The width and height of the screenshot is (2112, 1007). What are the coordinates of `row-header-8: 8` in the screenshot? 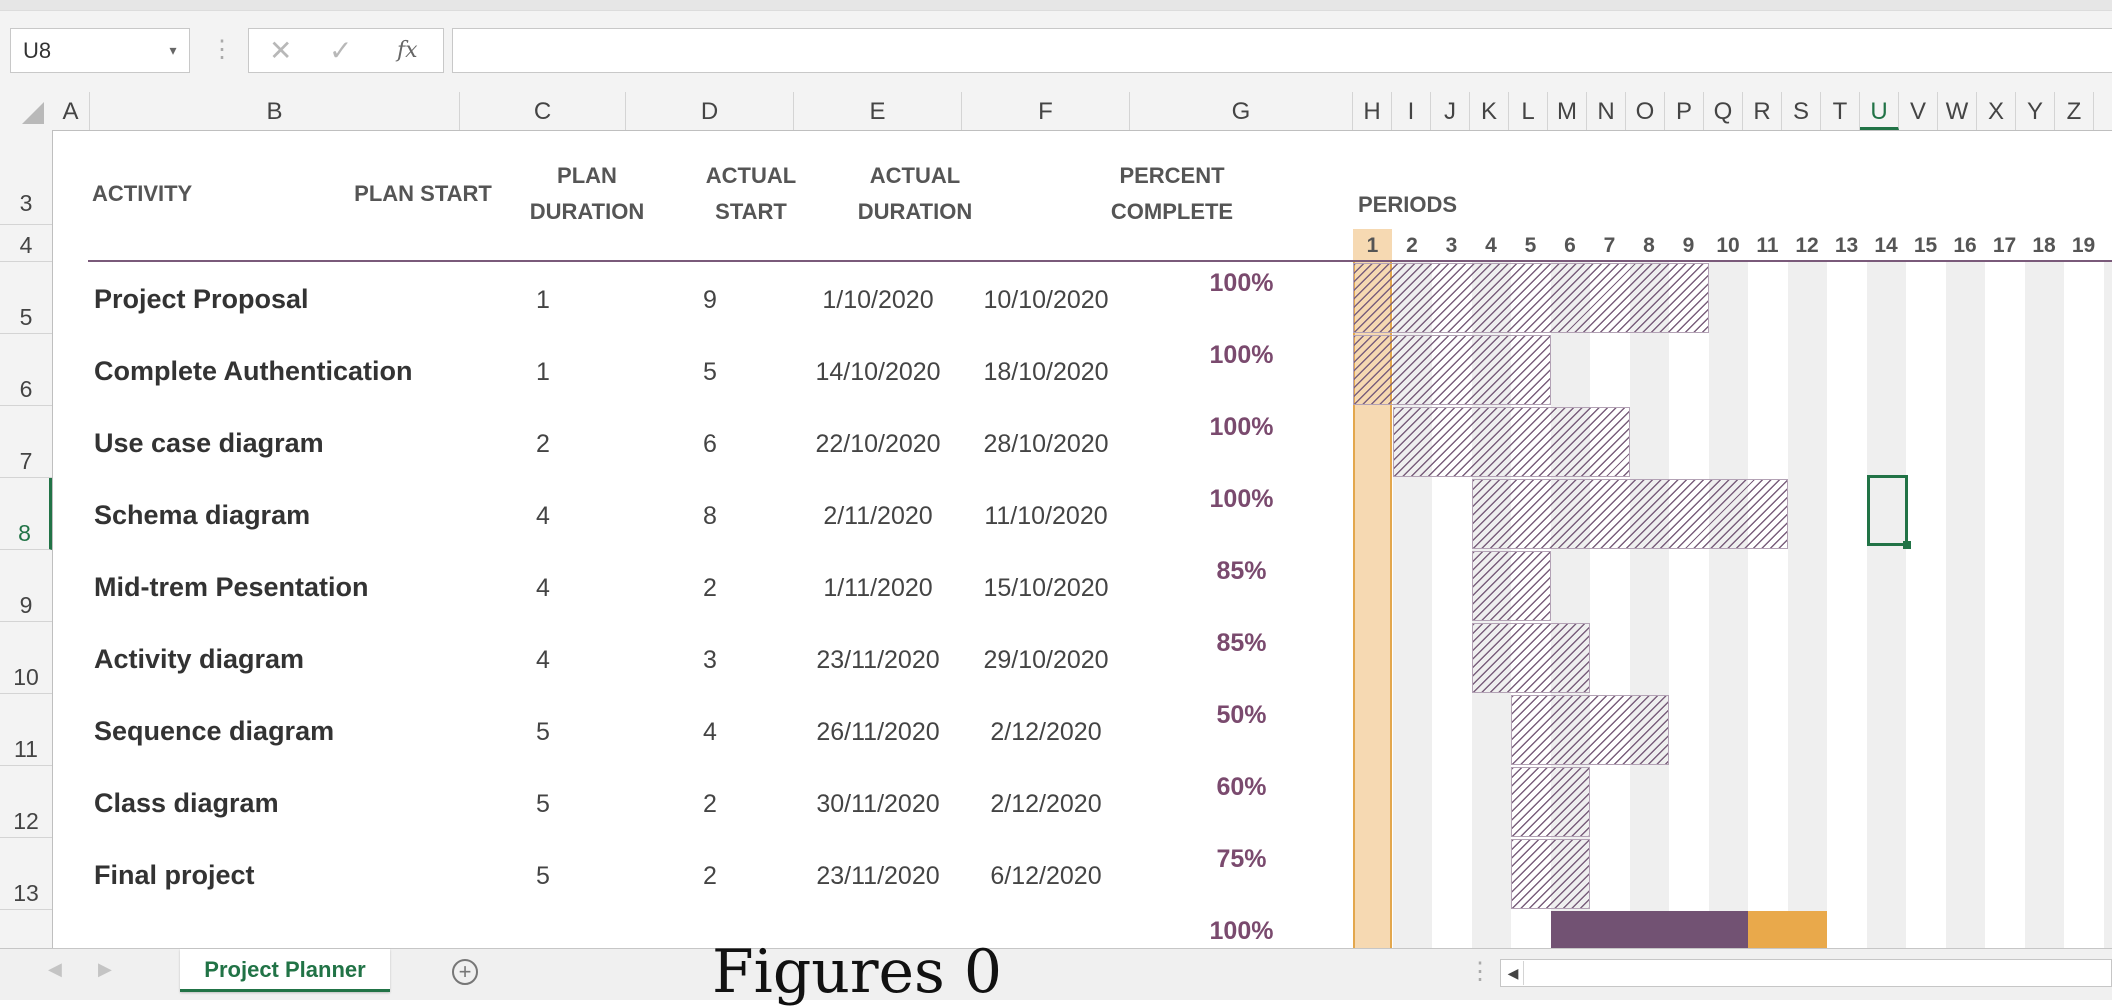 It's located at (26, 514).